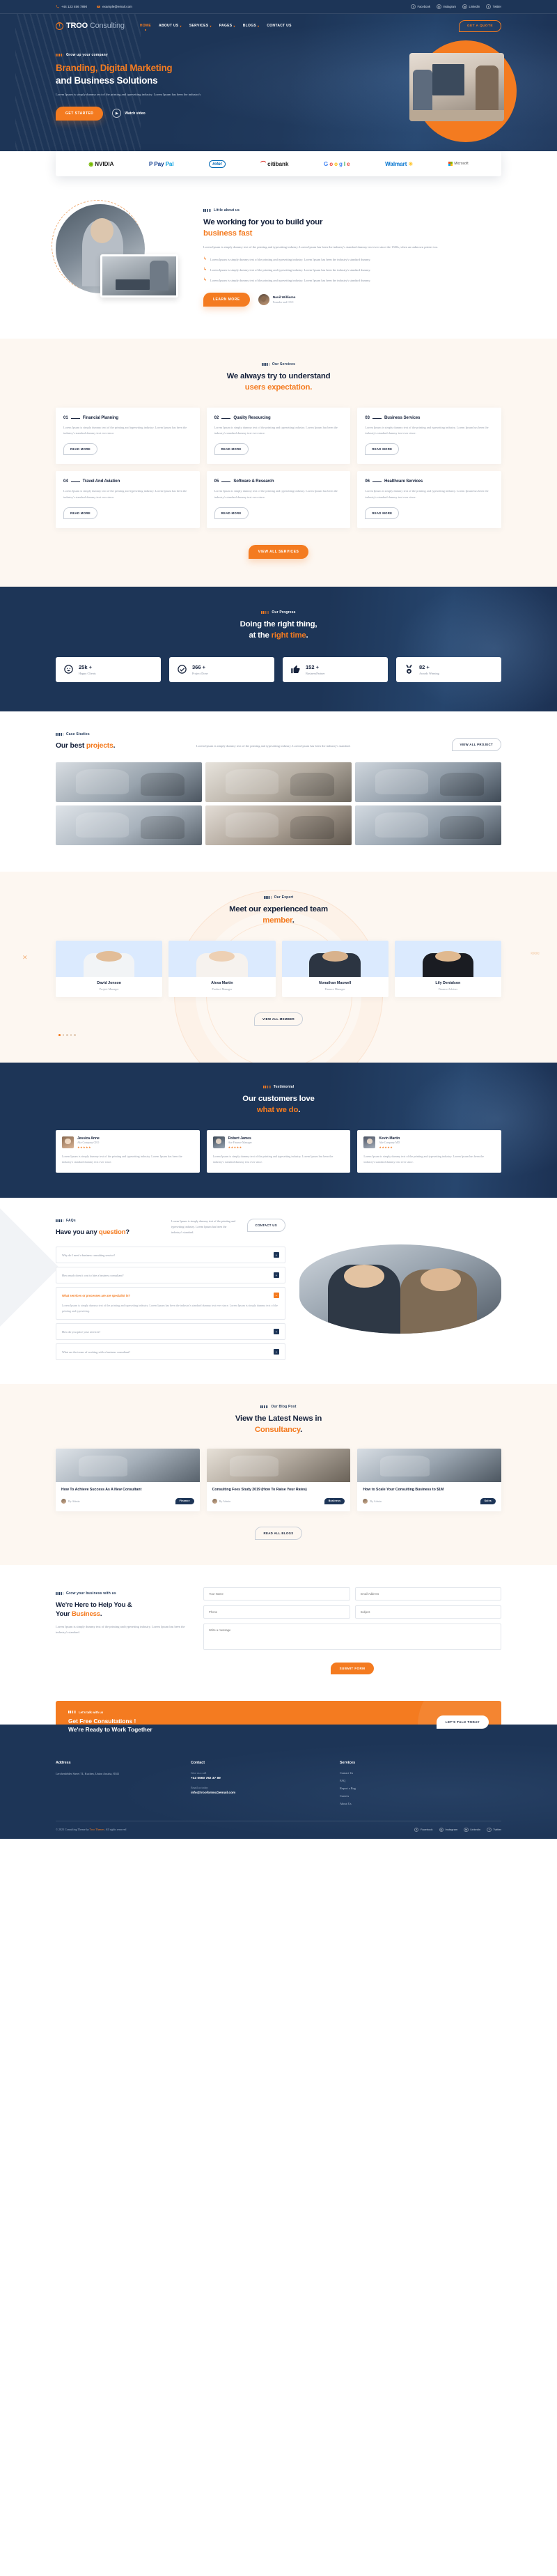  What do you see at coordinates (185, 1500) in the screenshot?
I see `blog-tag: Finance` at bounding box center [185, 1500].